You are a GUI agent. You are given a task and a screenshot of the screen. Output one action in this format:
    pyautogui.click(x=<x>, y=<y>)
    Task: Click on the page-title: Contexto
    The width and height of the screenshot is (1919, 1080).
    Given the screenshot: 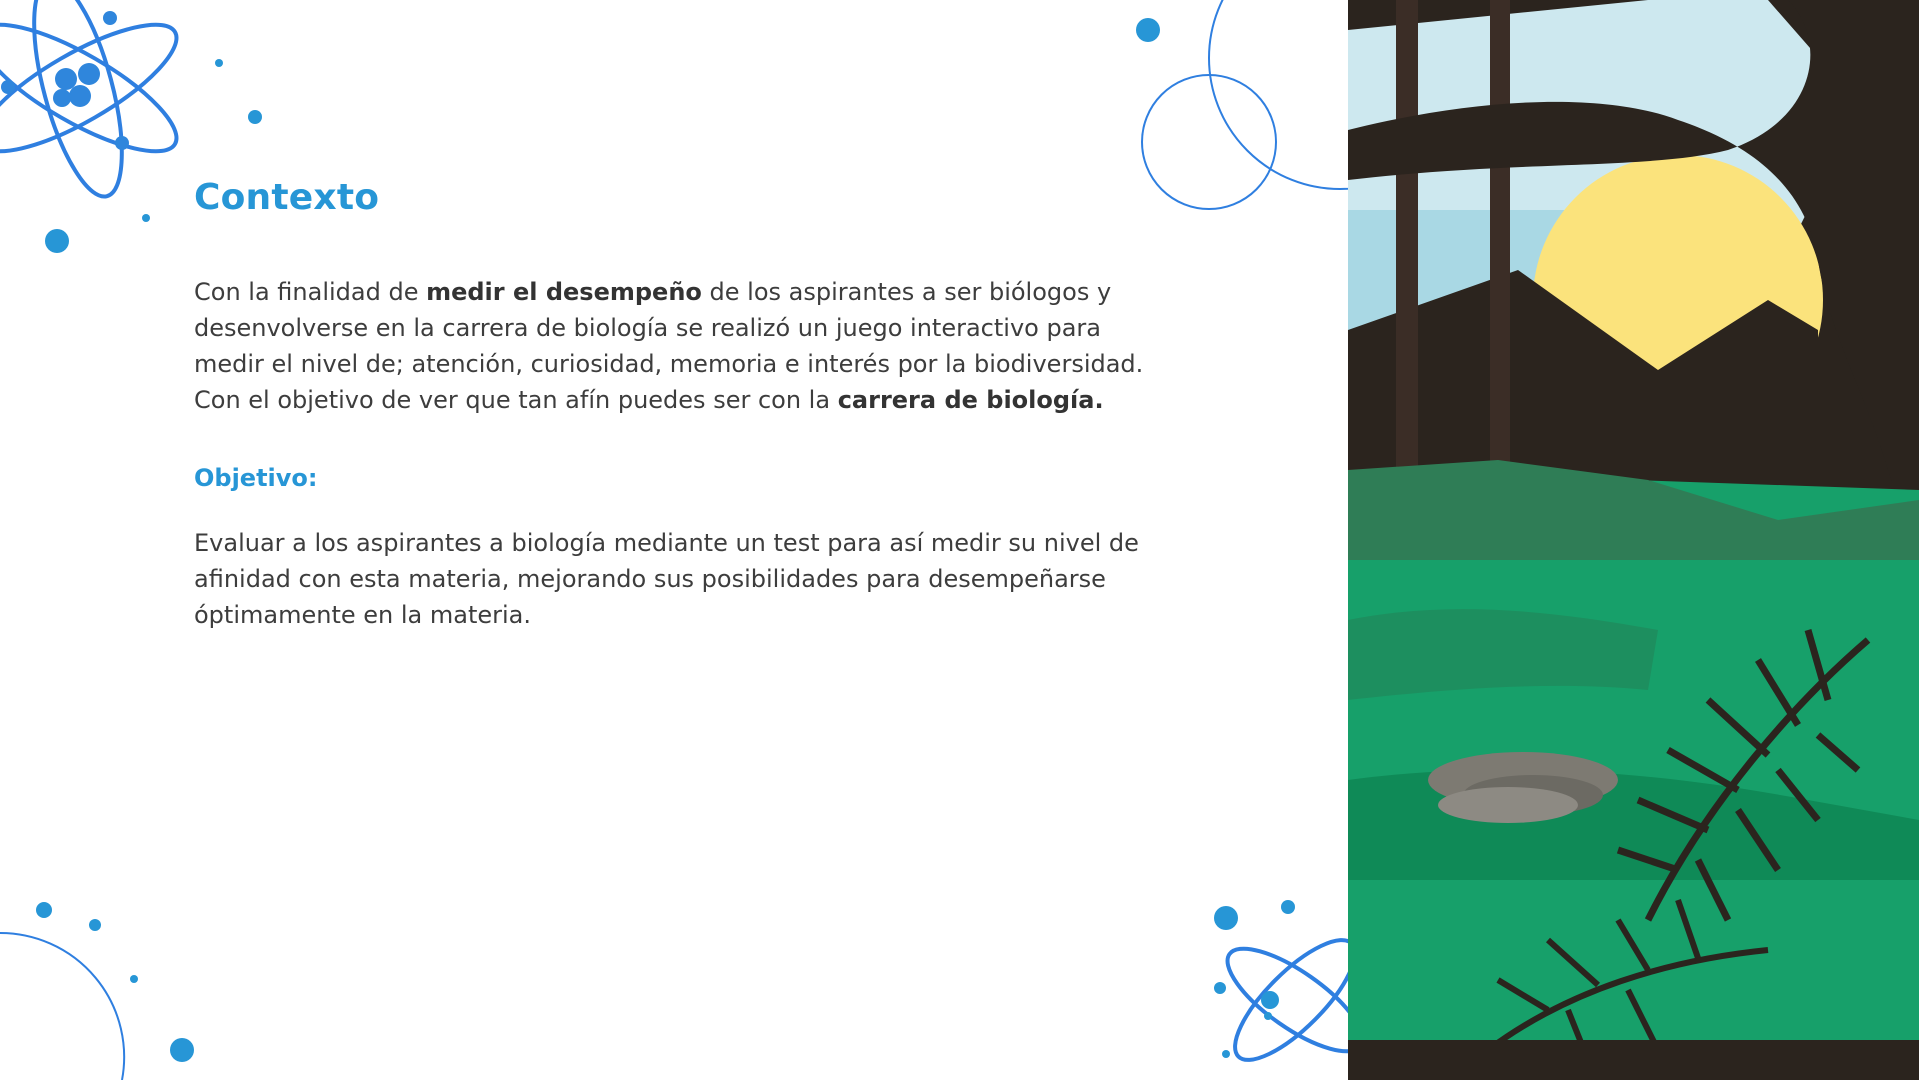 What is the action you would take?
    pyautogui.click(x=287, y=197)
    